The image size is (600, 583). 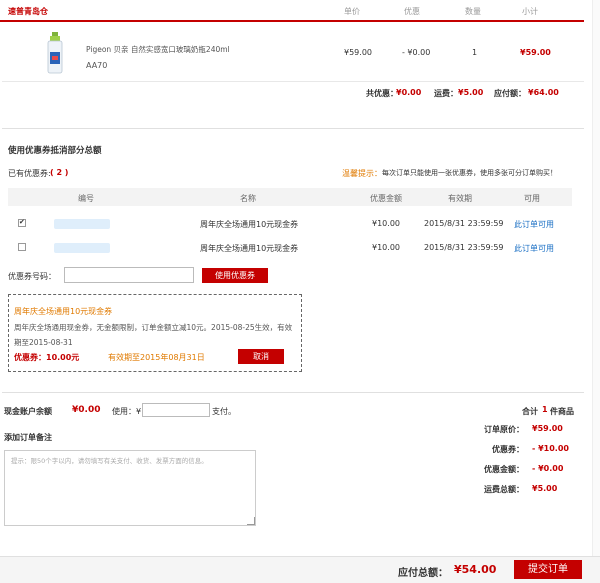 What do you see at coordinates (59, 172) in the screenshot?
I see `owned-coupons-count: ( 2 )` at bounding box center [59, 172].